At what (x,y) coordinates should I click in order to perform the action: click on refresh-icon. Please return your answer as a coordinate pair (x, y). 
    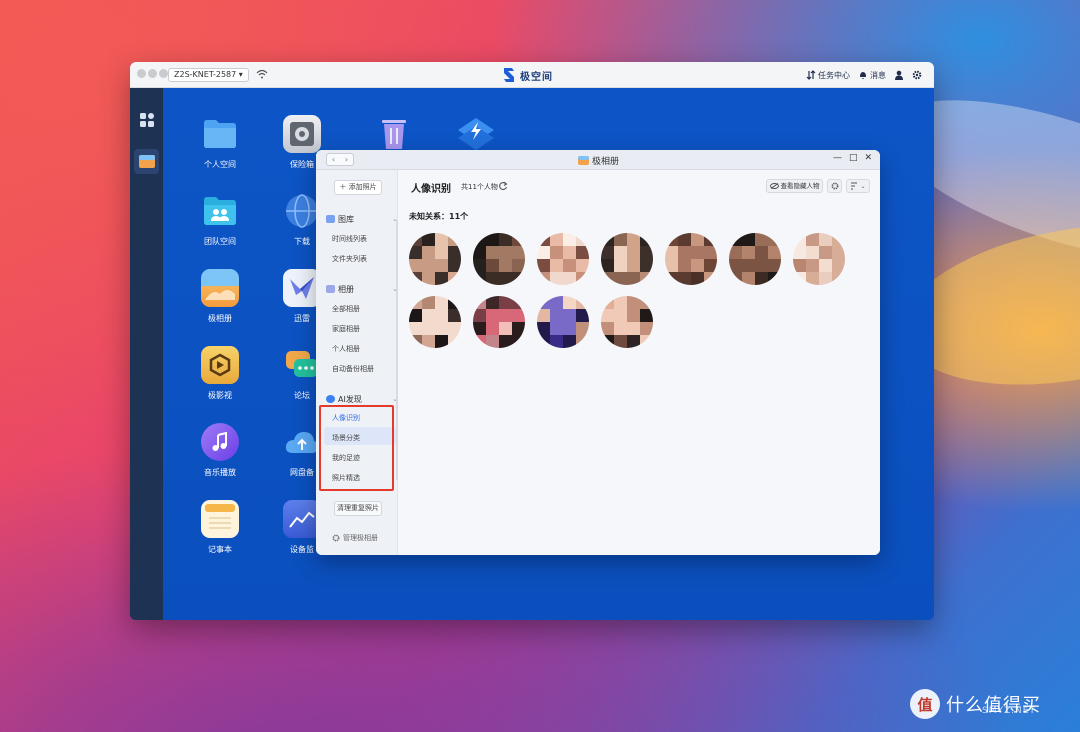
    Looking at the image, I should click on (503, 186).